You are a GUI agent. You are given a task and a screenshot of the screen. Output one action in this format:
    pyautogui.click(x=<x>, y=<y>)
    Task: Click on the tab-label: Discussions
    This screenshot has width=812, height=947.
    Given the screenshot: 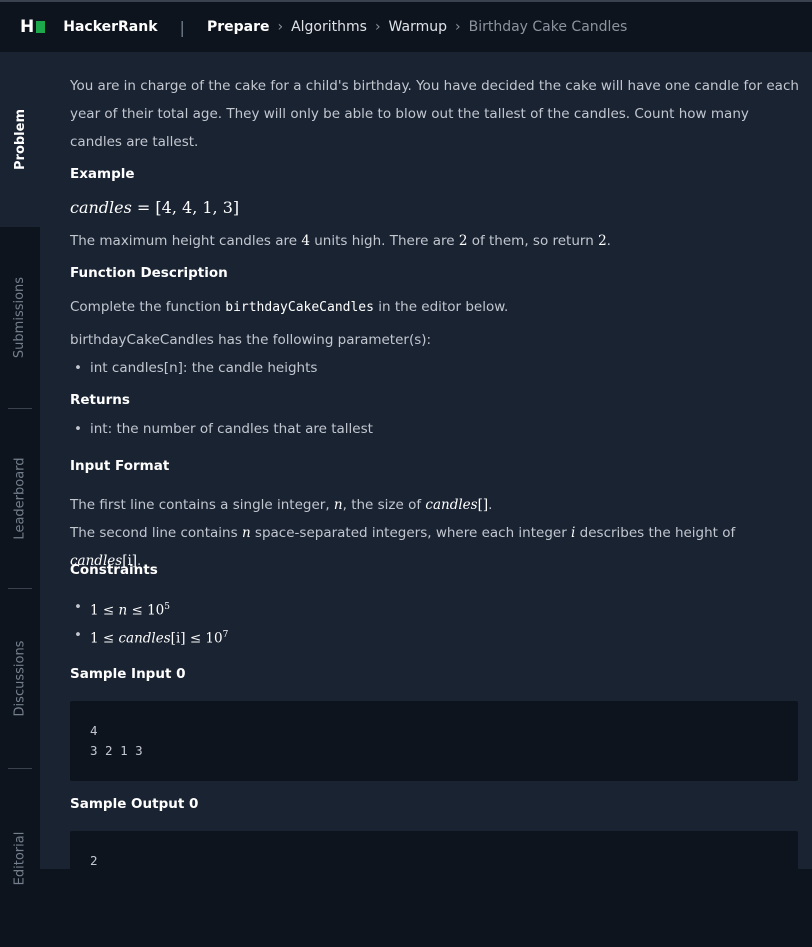 What is the action you would take?
    pyautogui.click(x=20, y=678)
    